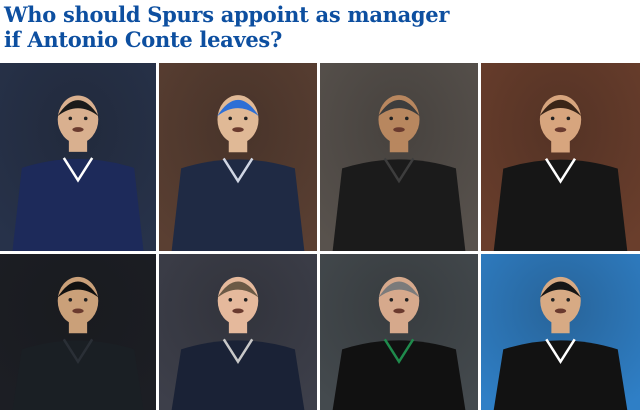 The image size is (640, 410). Describe the element at coordinates (227, 14) in the screenshot. I see `headline-line-1: Who should Spurs appoint as manager` at that location.